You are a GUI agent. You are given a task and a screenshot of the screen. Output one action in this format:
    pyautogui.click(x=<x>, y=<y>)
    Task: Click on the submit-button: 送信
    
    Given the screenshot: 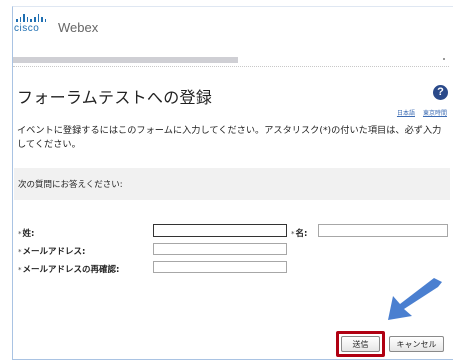 What is the action you would take?
    pyautogui.click(x=360, y=344)
    